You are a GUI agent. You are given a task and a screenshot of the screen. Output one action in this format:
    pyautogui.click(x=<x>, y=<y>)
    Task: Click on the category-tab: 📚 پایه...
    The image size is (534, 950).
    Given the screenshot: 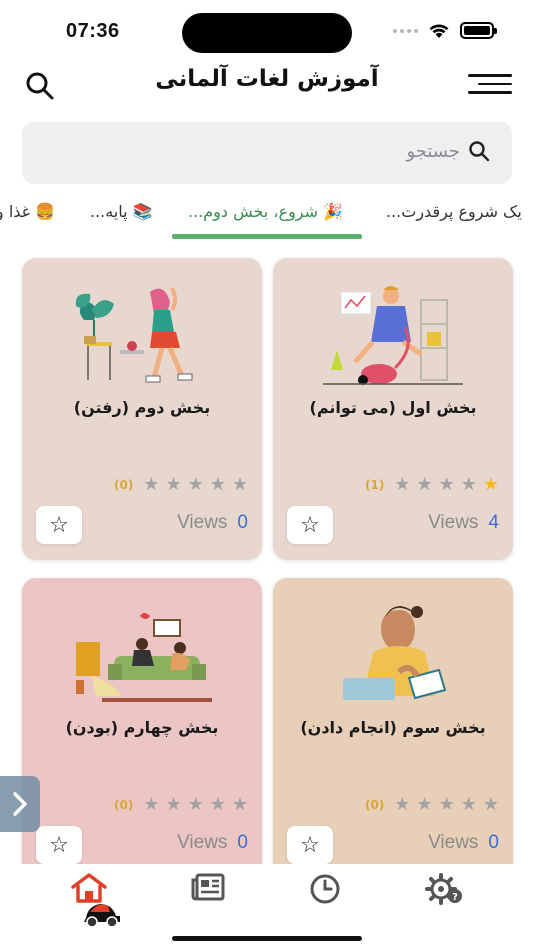 What is the action you would take?
    pyautogui.click(x=121, y=211)
    